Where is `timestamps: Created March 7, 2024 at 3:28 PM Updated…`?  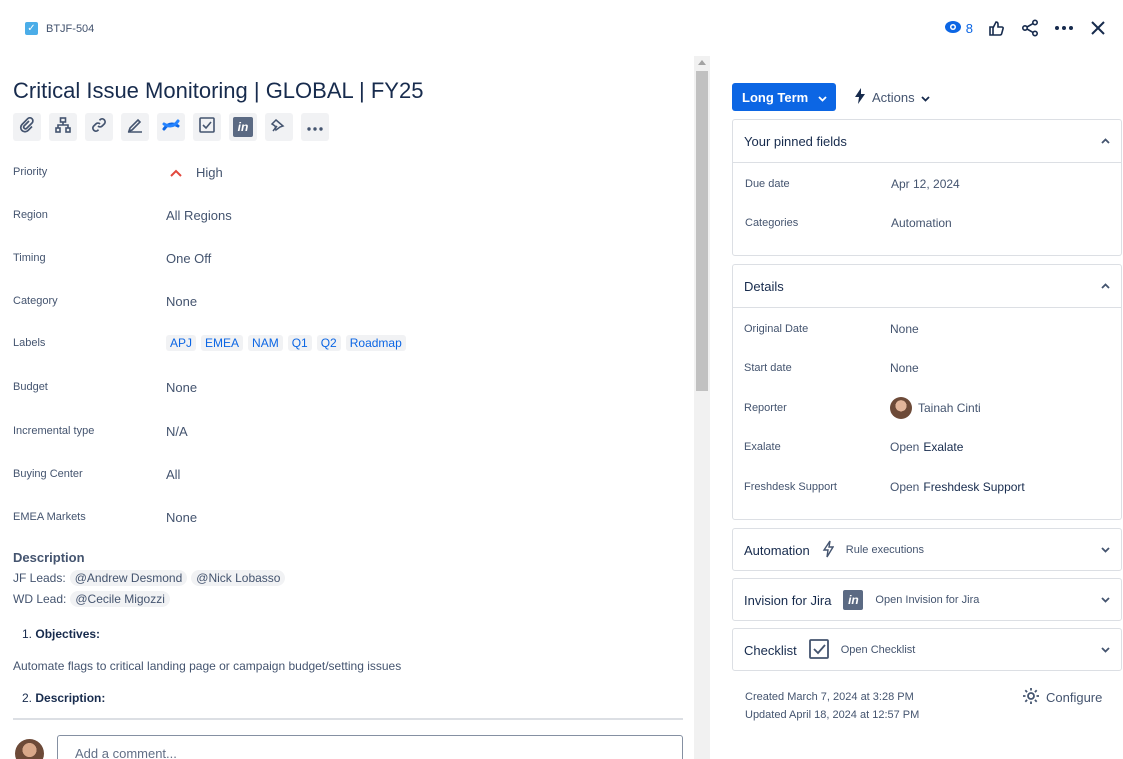 timestamps: Created March 7, 2024 at 3:28 PM Updated… is located at coordinates (832, 706).